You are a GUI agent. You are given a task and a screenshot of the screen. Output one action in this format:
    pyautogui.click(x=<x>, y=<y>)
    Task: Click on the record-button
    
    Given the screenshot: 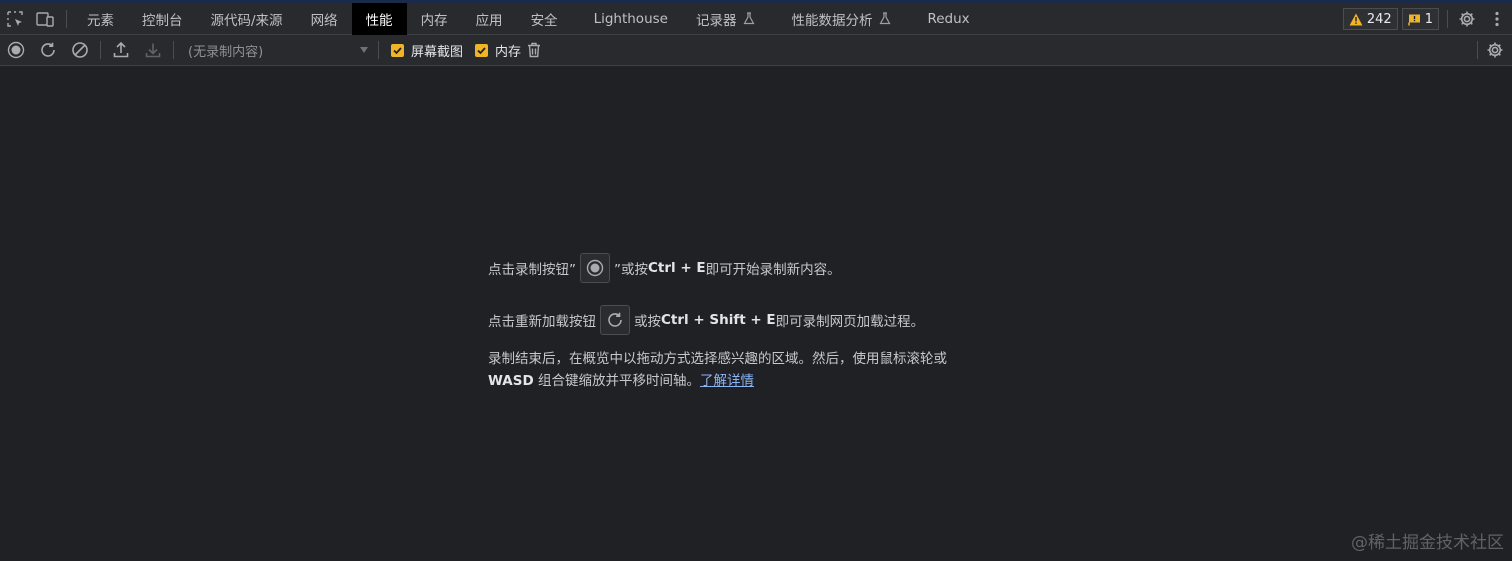 What is the action you would take?
    pyautogui.click(x=16, y=50)
    